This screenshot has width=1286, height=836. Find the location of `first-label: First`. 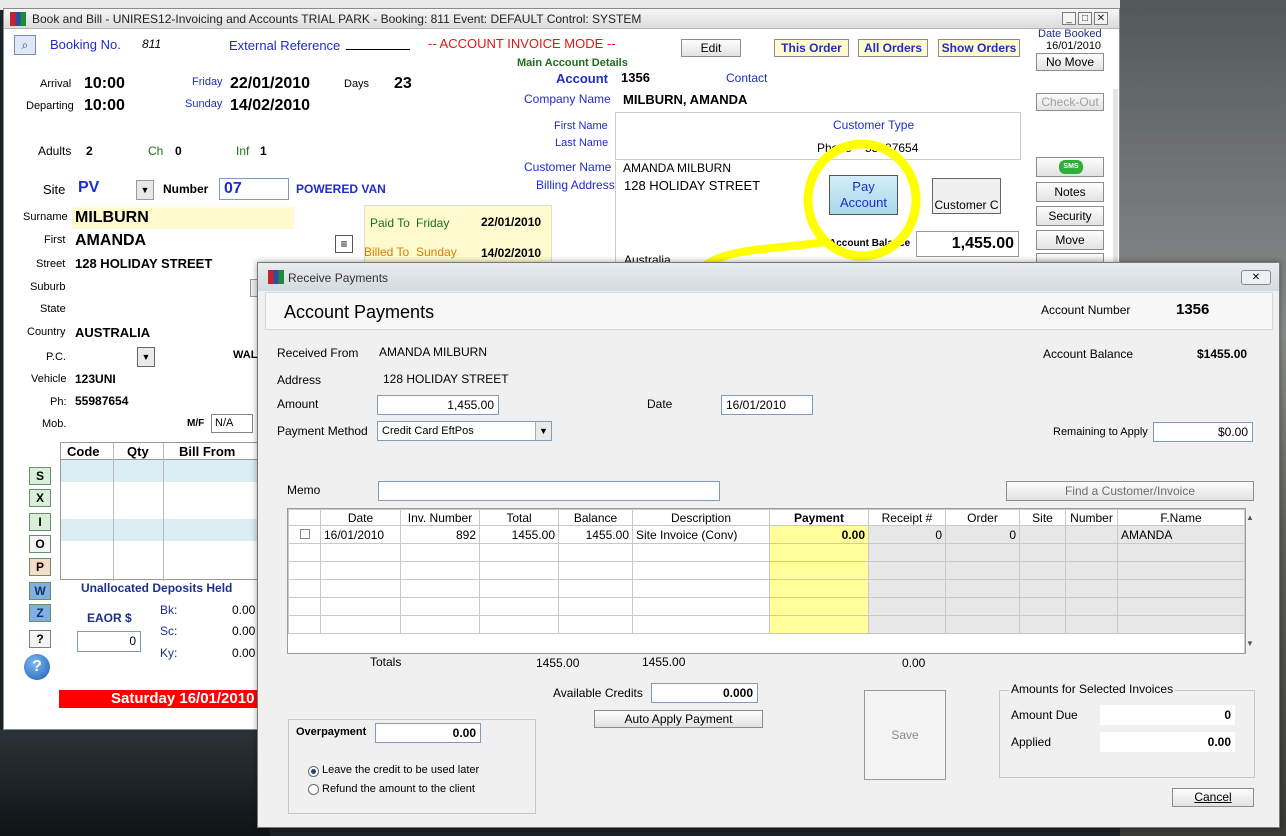

first-label: First is located at coordinates (55, 240).